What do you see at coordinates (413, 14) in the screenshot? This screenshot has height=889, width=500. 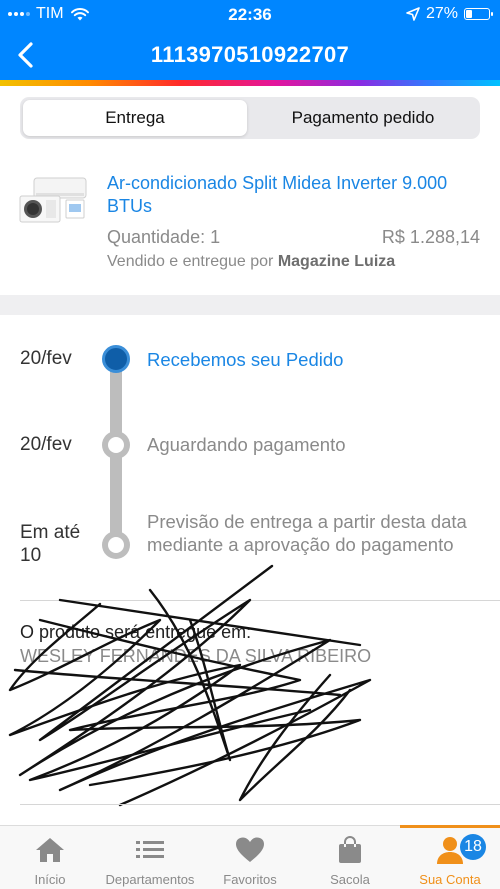 I see `location-arrow-icon` at bounding box center [413, 14].